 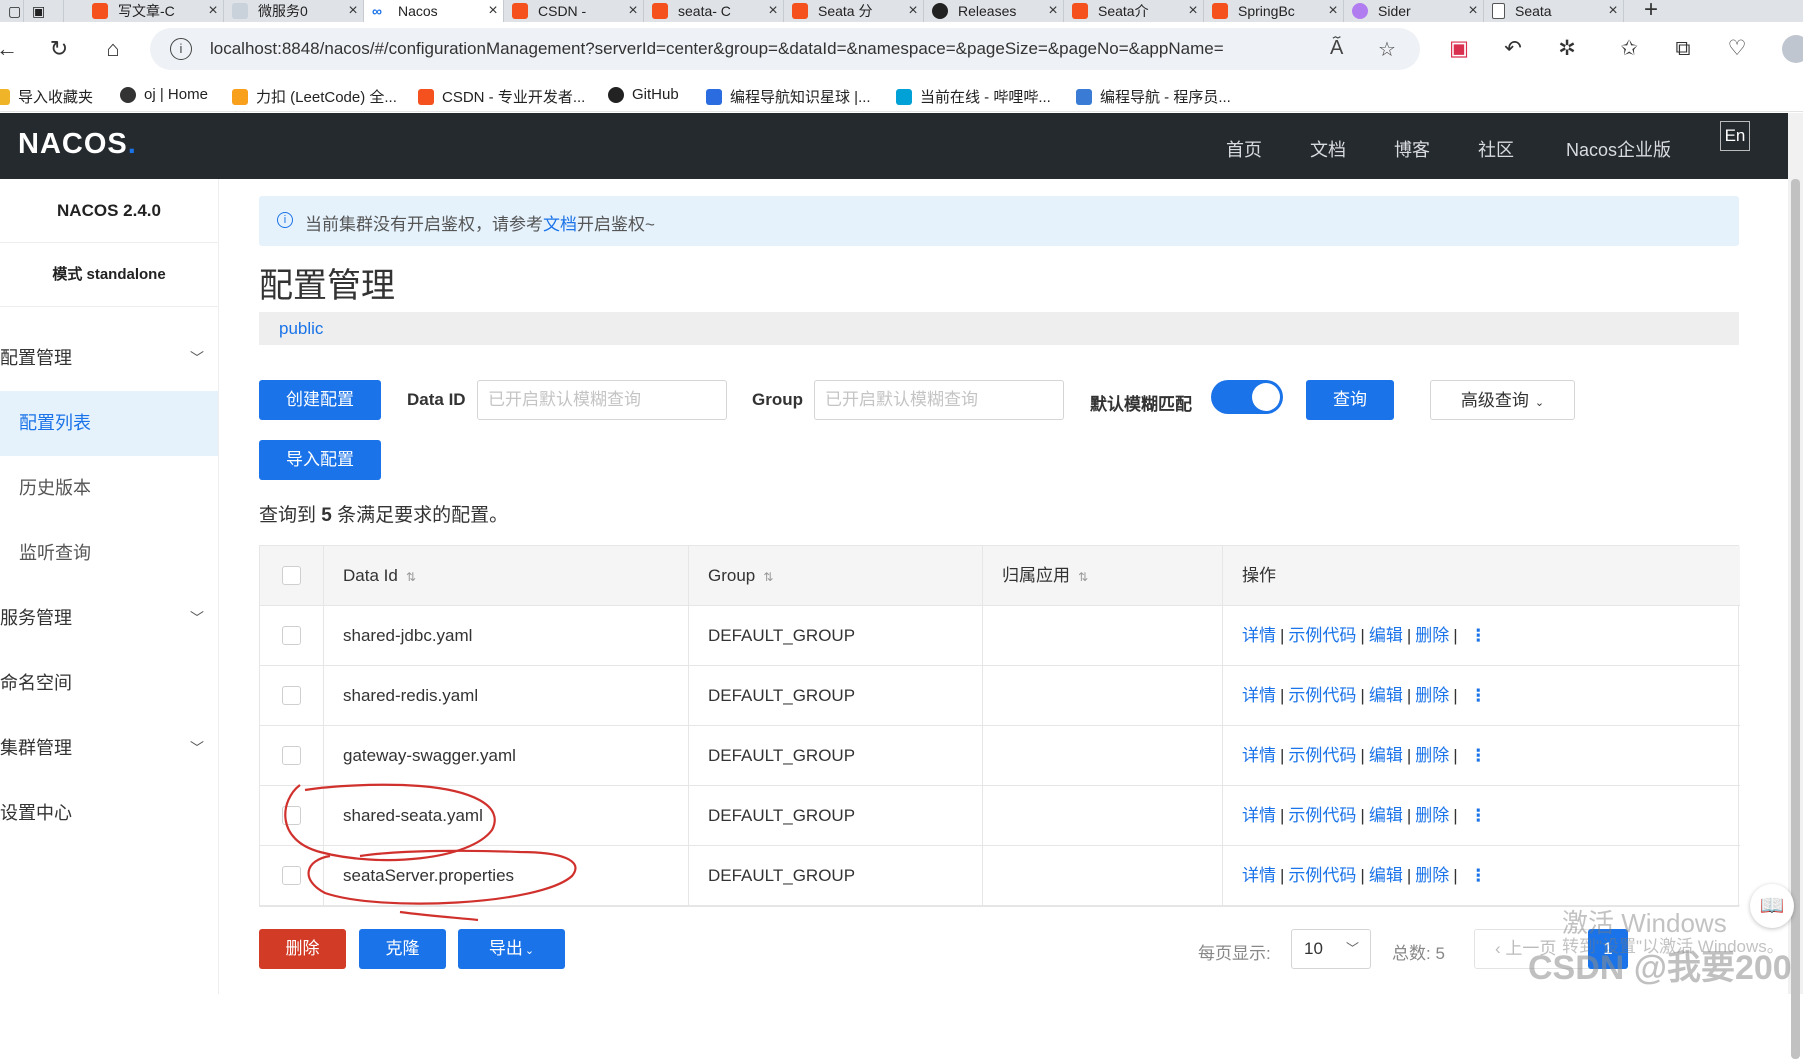 What do you see at coordinates (301, 329) in the screenshot?
I see `namespace-tab-public: public` at bounding box center [301, 329].